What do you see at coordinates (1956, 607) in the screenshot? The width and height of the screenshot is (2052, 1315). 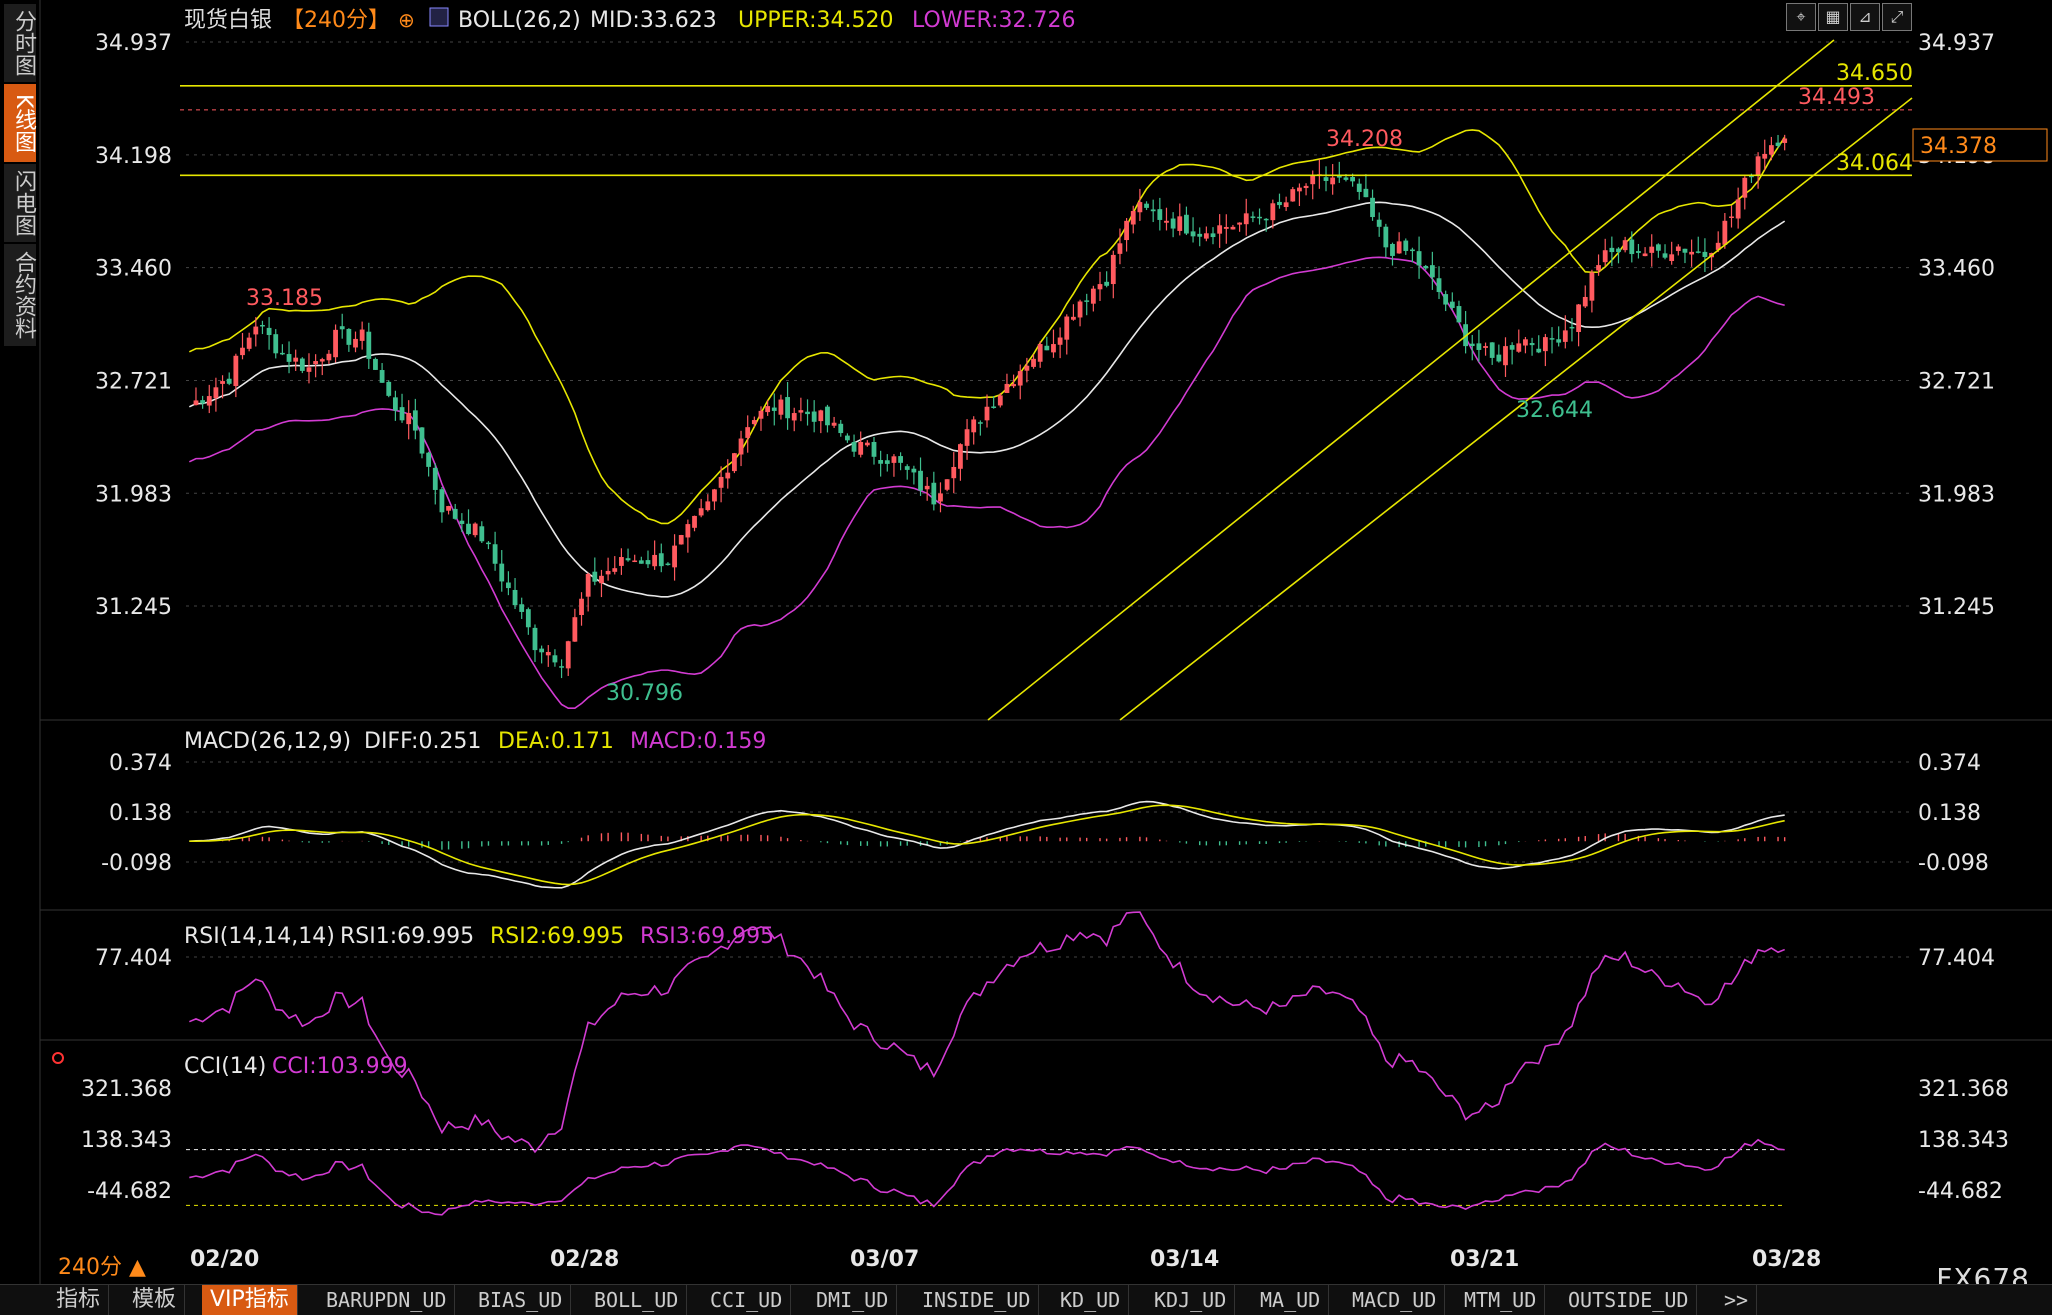 I see `y-tick-right: 31.245` at bounding box center [1956, 607].